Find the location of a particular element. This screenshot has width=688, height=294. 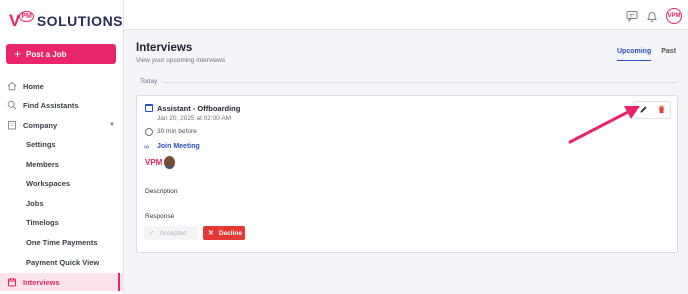

reminder-text: 30 min before is located at coordinates (177, 131).